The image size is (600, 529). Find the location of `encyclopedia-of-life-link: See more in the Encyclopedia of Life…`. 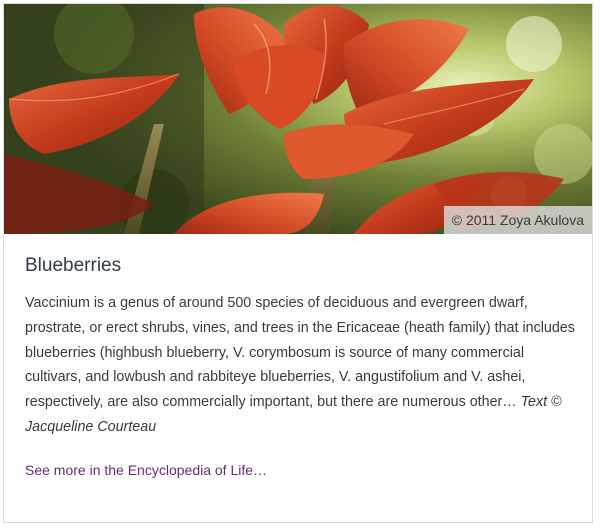

encyclopedia-of-life-link: See more in the Encyclopedia of Life… is located at coordinates (146, 470).